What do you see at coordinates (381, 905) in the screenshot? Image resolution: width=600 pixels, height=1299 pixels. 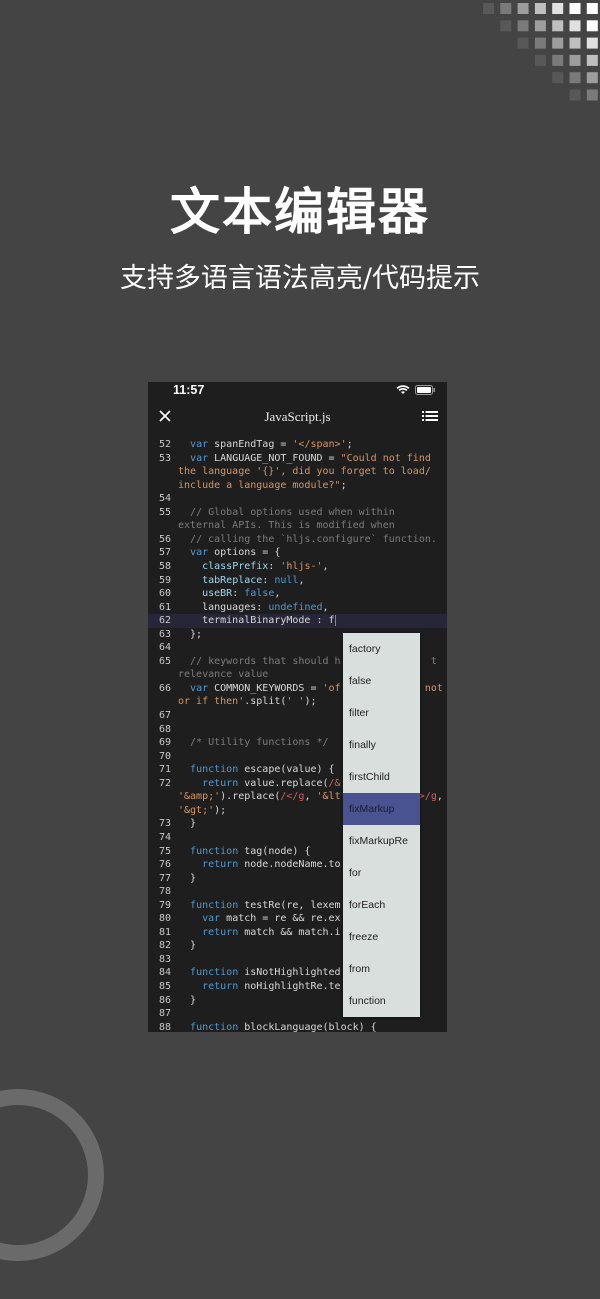 I see `autocomplete-item: forEach` at bounding box center [381, 905].